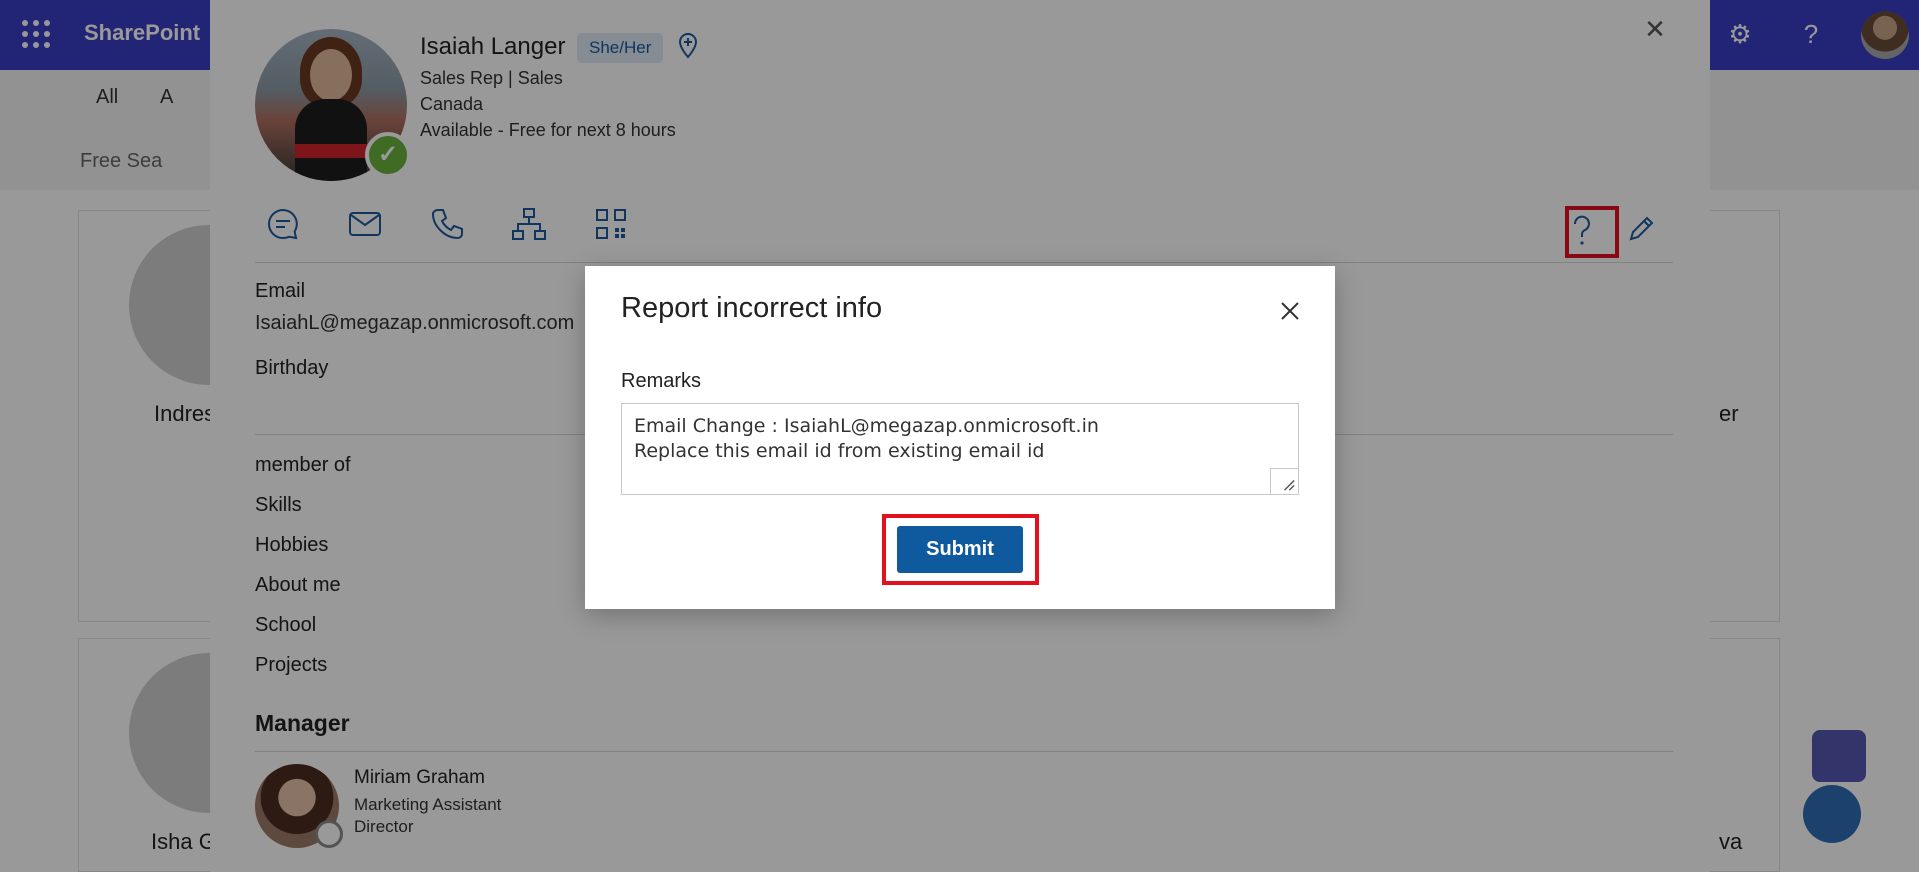  Describe the element at coordinates (1284, 481) in the screenshot. I see `textarea-resize-handle` at that location.